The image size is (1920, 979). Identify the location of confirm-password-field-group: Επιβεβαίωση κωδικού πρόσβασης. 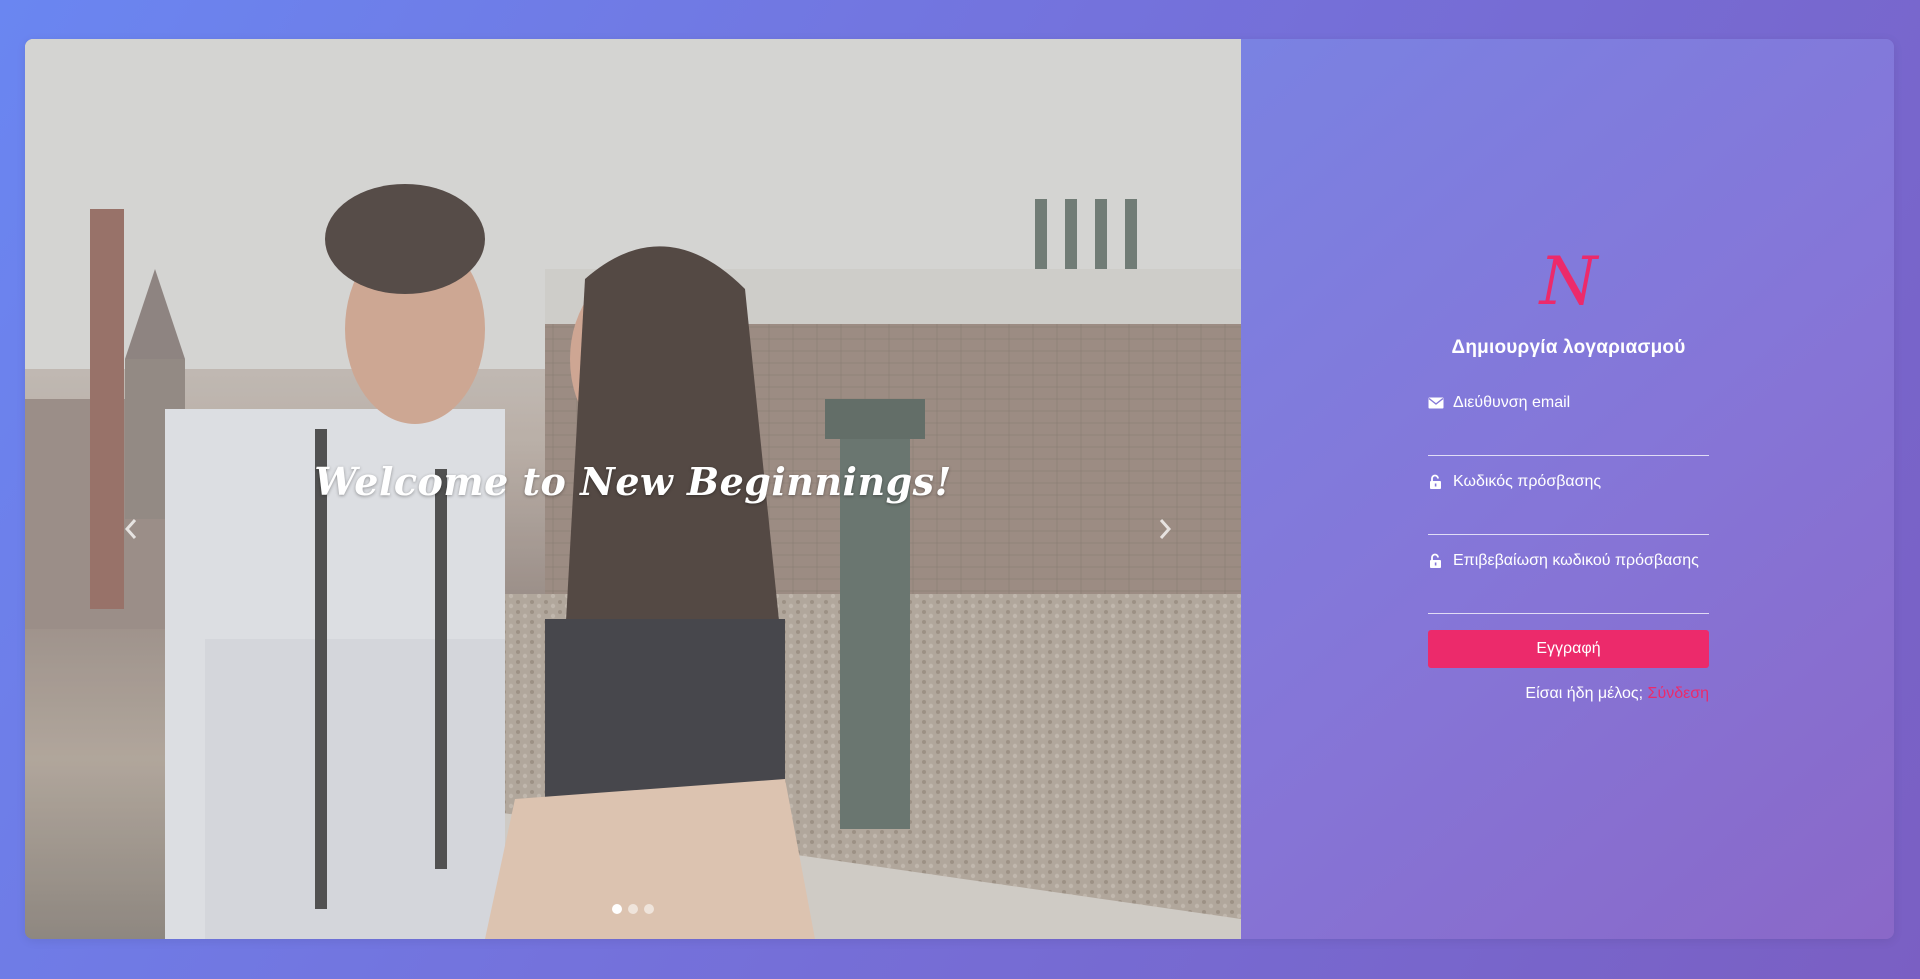
(1568, 582).